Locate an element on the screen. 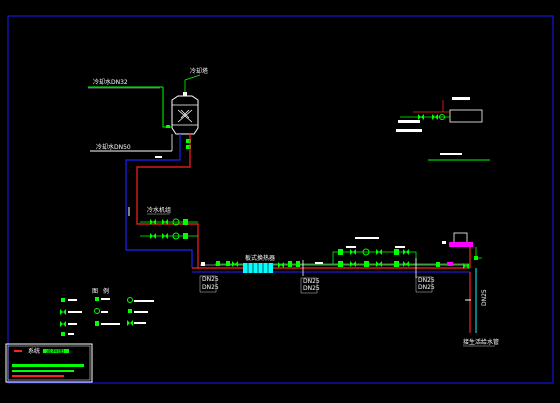  left-fittings is located at coordinates (219, 264).